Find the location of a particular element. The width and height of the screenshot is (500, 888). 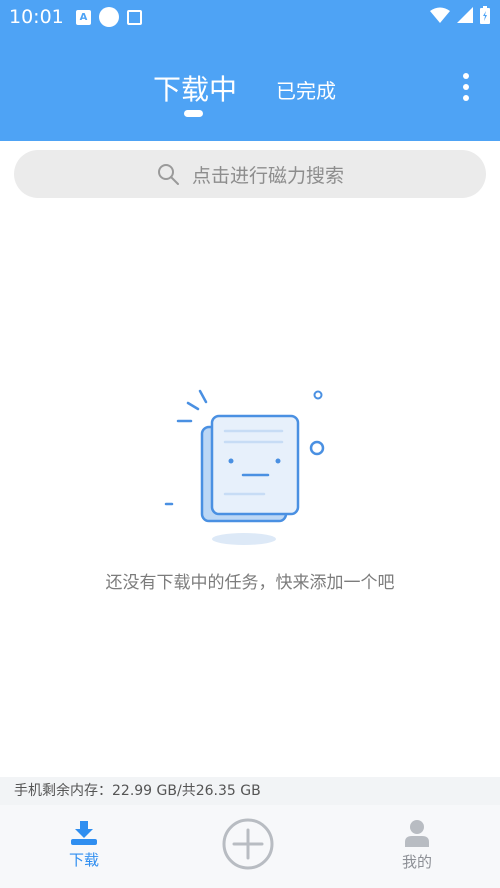

nav-mine: 我的 is located at coordinates (417, 845).